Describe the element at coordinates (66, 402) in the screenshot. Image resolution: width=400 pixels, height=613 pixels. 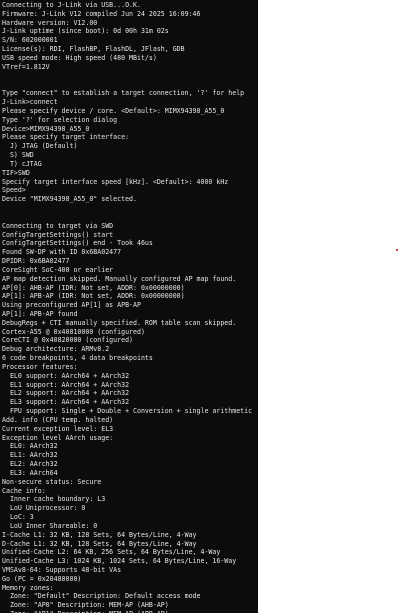
I see `terminal-line: EL3 support: AArch64 + AArch32` at that location.